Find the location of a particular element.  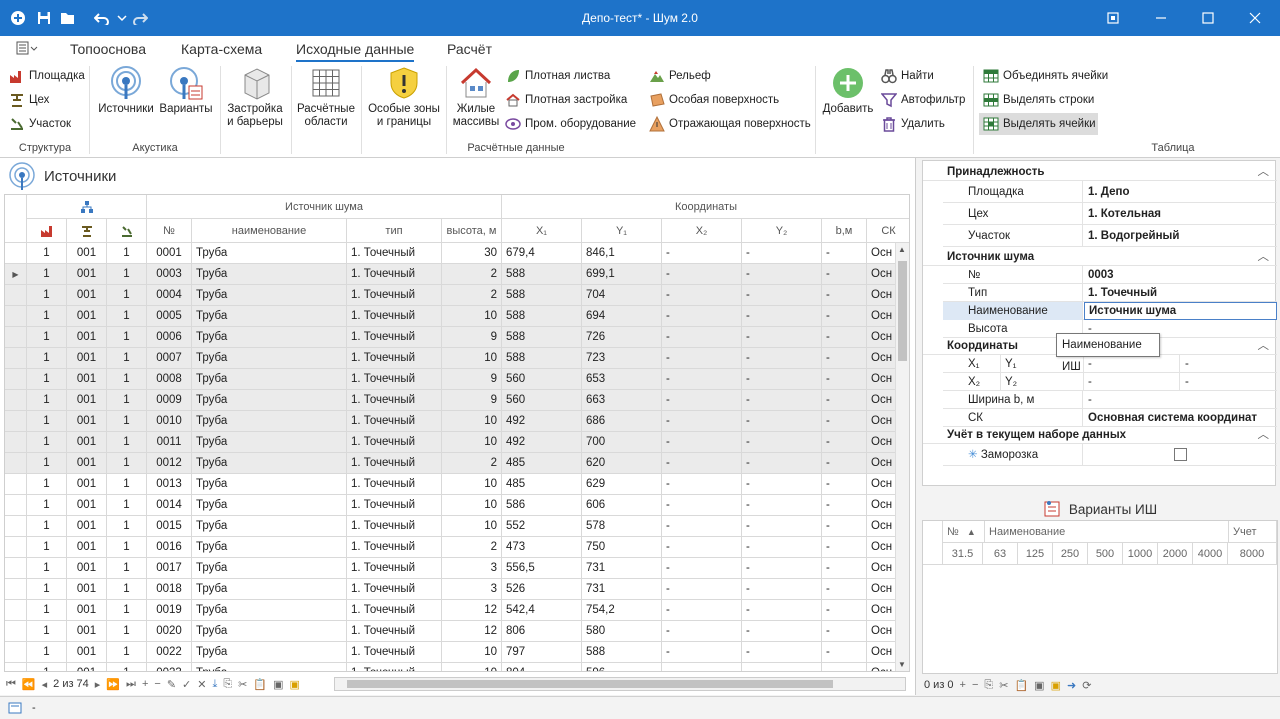

row-number-cell: 0020 is located at coordinates (169, 631).